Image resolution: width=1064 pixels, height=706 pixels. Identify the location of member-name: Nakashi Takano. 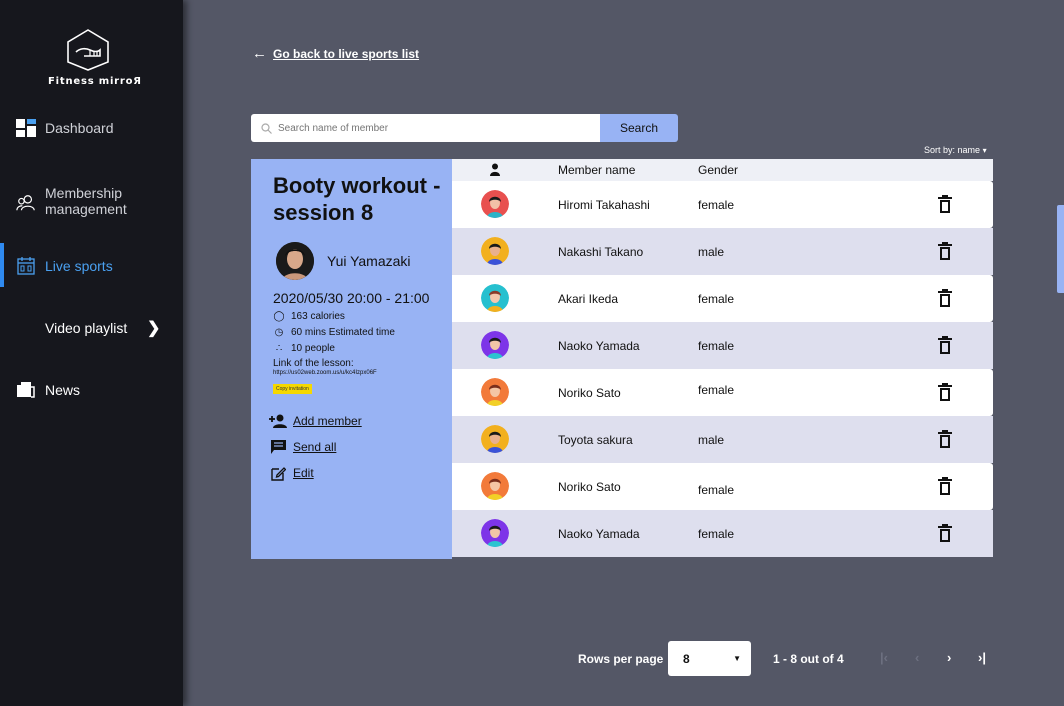
(601, 252).